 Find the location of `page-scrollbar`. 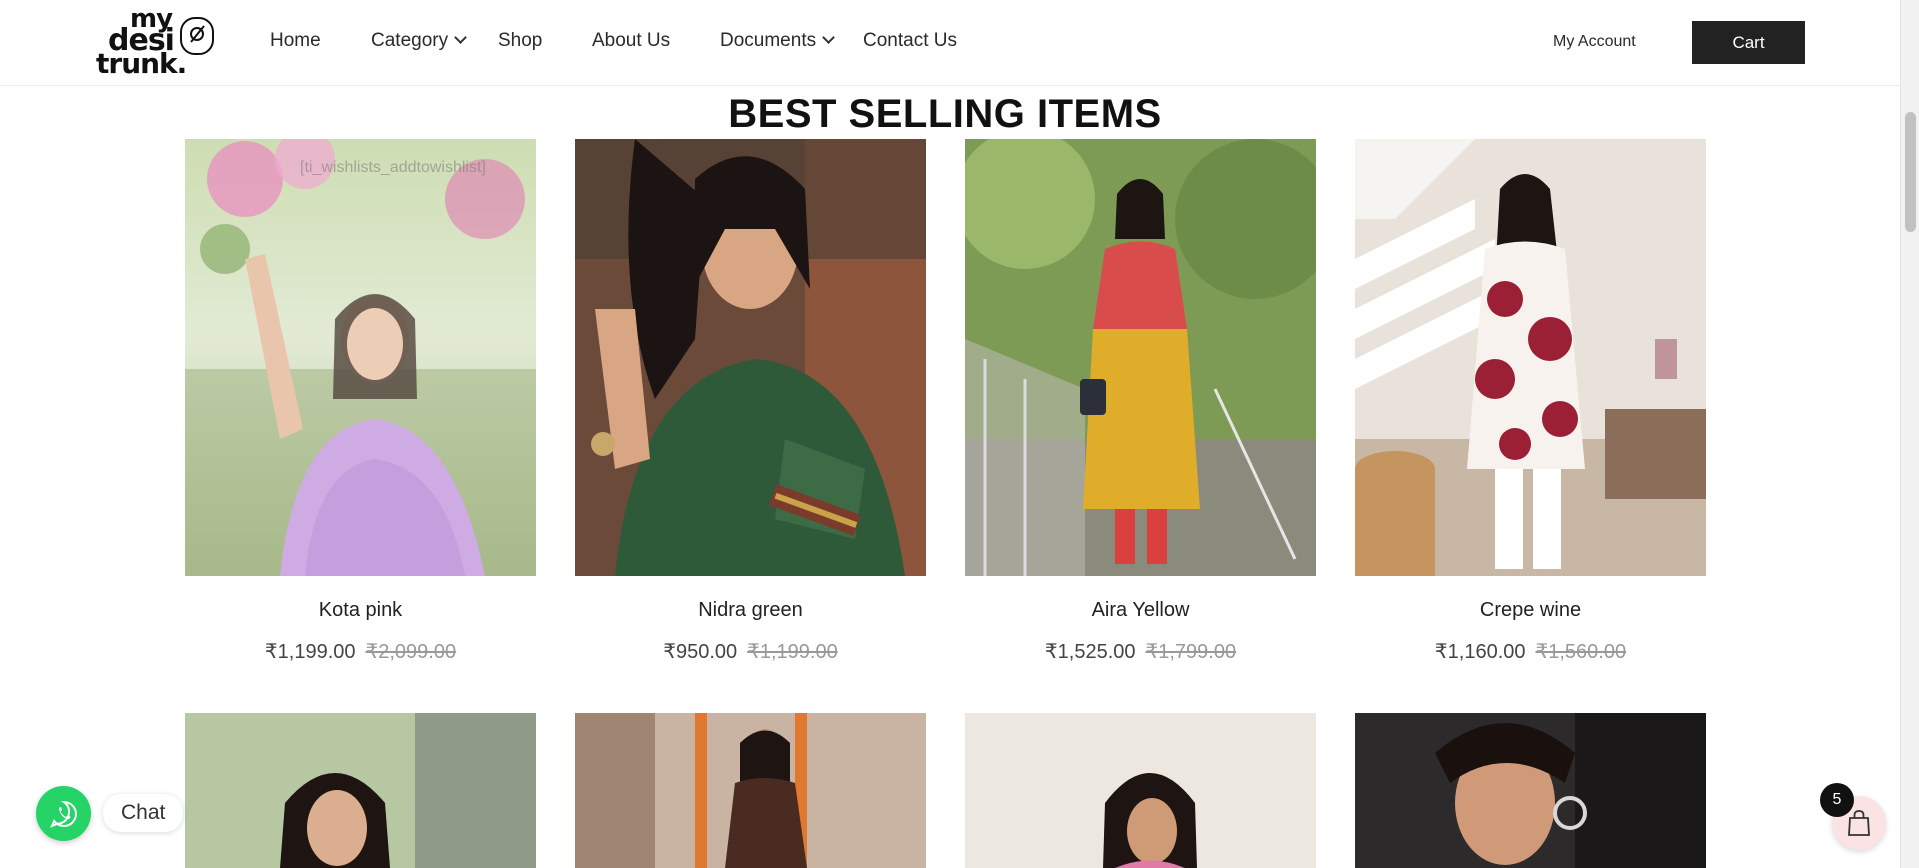

page-scrollbar is located at coordinates (1909, 434).